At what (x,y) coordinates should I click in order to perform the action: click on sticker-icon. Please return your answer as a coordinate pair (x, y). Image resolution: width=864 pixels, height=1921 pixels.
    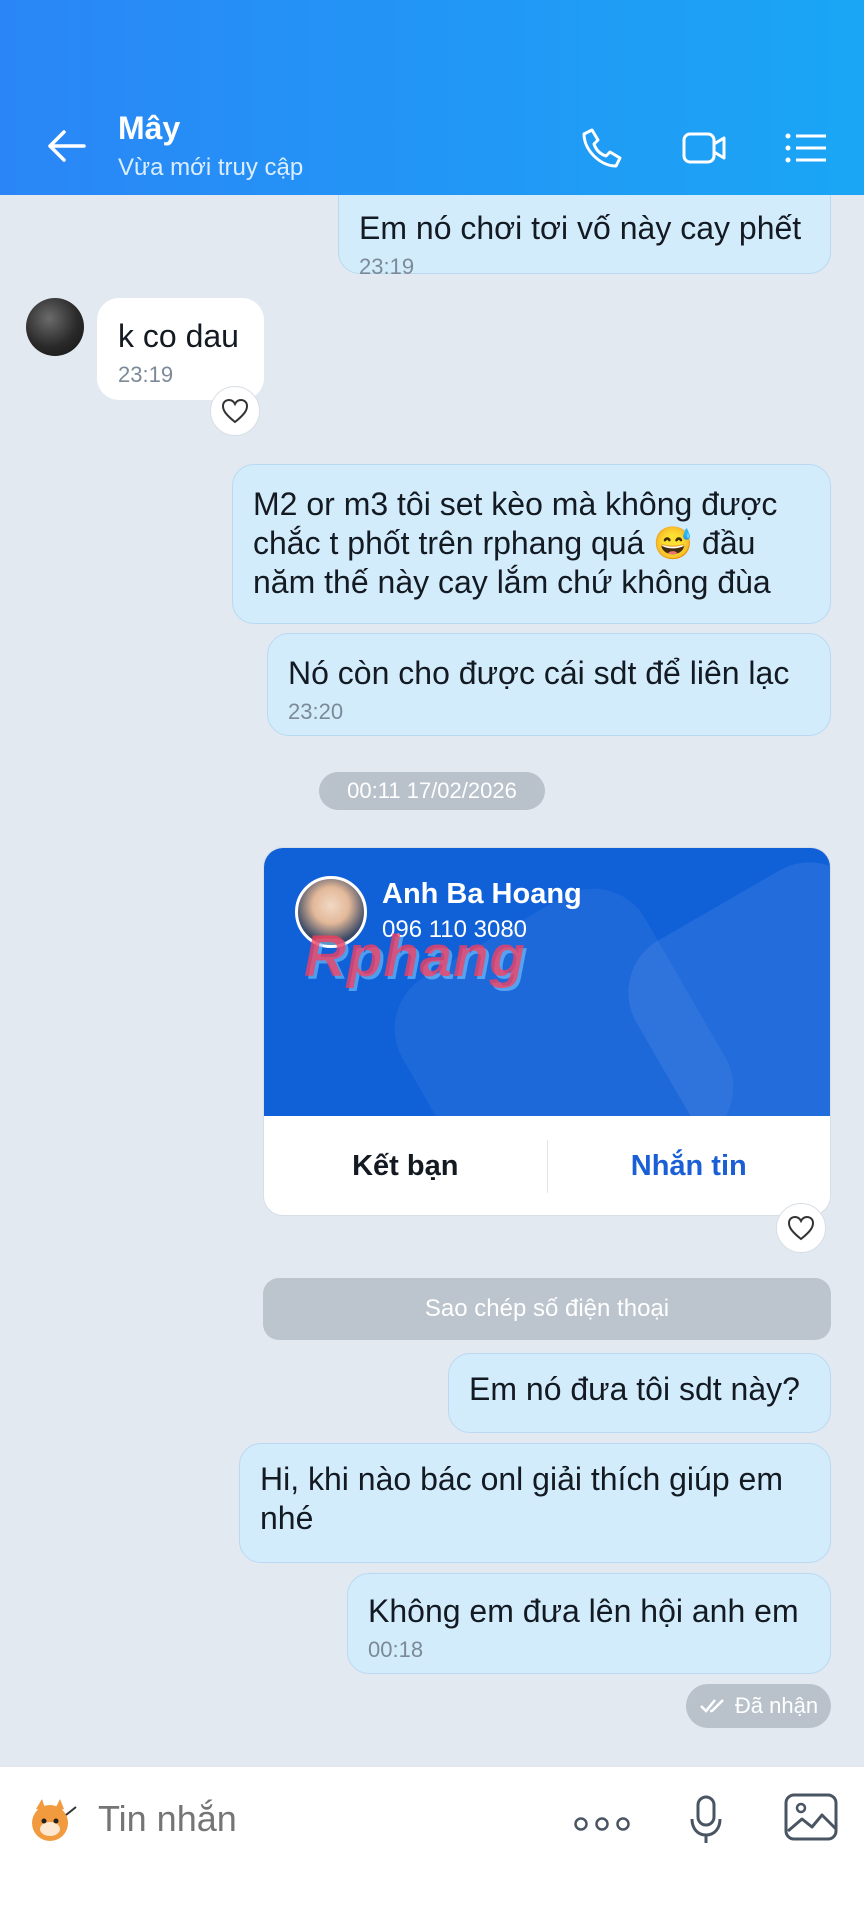
    Looking at the image, I should click on (52, 1821).